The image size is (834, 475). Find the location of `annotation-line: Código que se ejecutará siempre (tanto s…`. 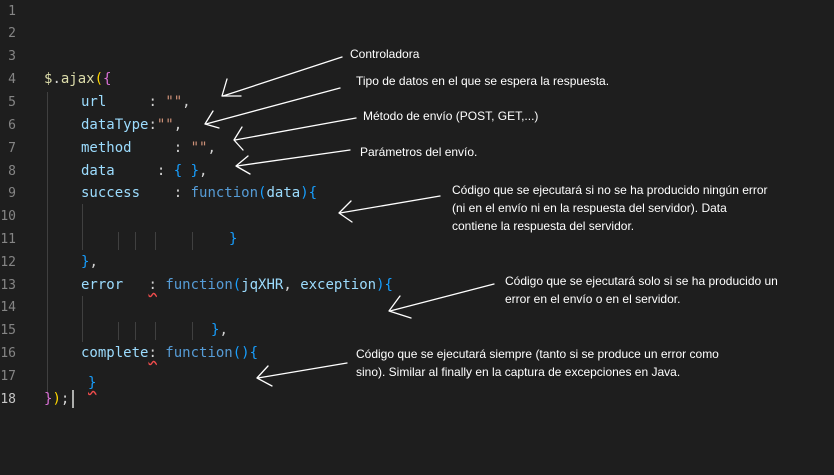

annotation-line: Código que se ejecutará siempre (tanto s… is located at coordinates (537, 354).